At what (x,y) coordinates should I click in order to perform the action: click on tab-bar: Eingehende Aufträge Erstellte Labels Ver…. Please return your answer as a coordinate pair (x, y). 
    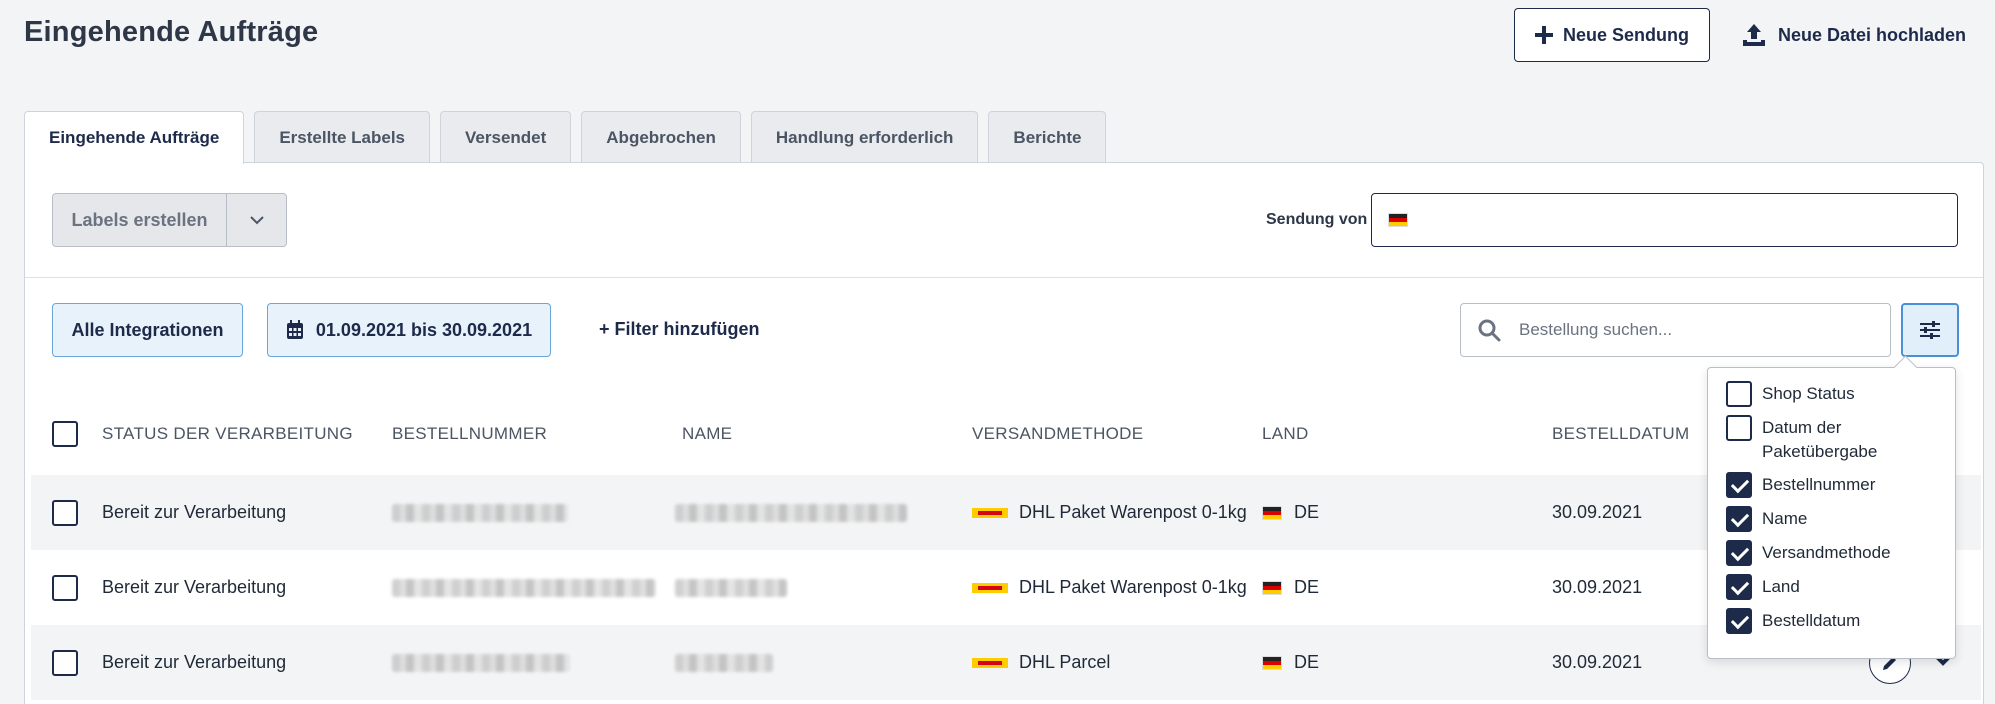
    Looking at the image, I should click on (565, 137).